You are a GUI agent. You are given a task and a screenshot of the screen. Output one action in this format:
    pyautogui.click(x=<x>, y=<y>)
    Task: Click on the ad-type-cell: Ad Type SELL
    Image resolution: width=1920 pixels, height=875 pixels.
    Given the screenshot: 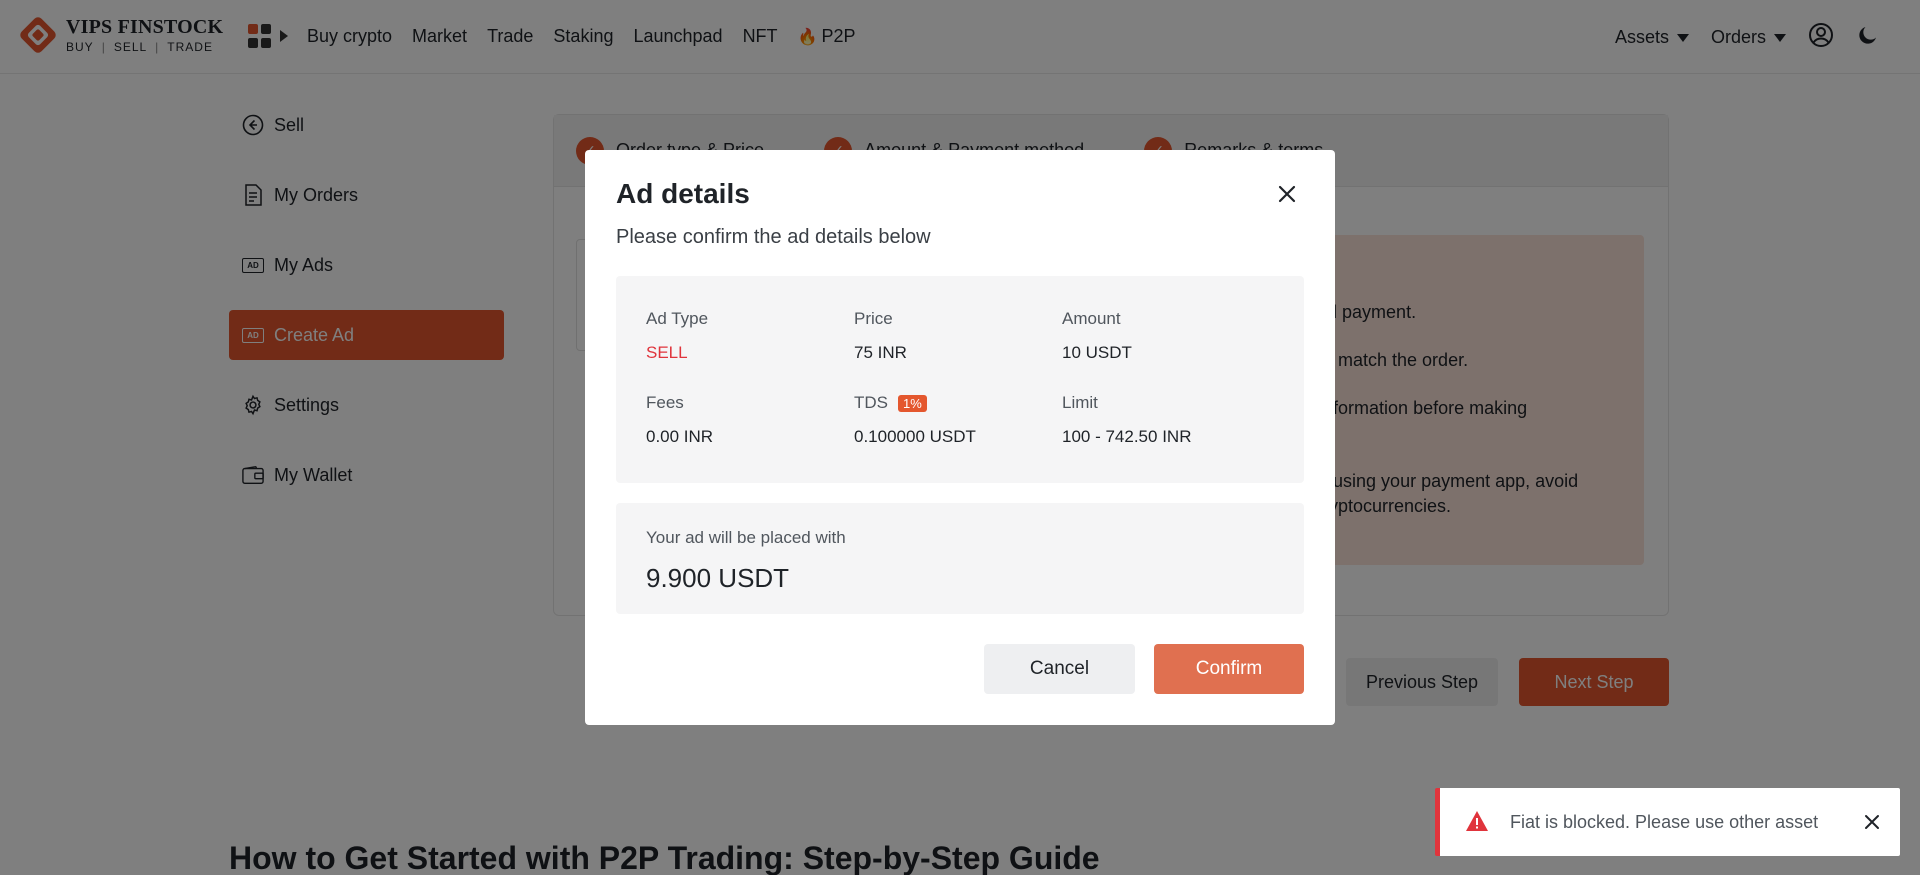 What is the action you would take?
    pyautogui.click(x=677, y=336)
    